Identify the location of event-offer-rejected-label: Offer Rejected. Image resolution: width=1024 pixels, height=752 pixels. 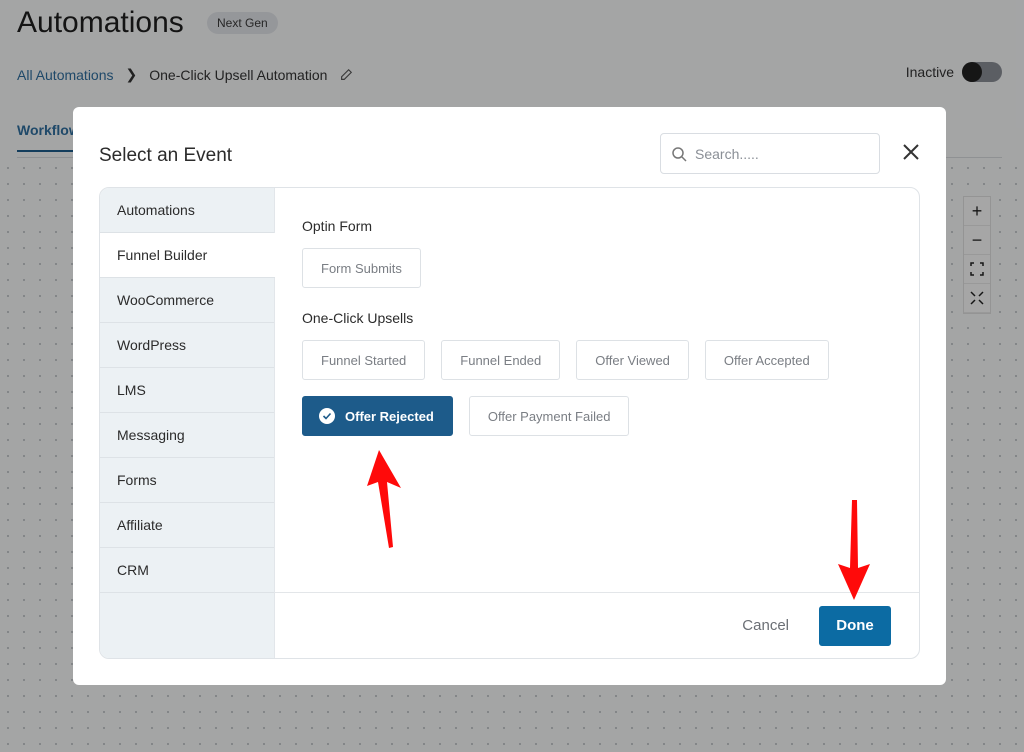
(389, 416).